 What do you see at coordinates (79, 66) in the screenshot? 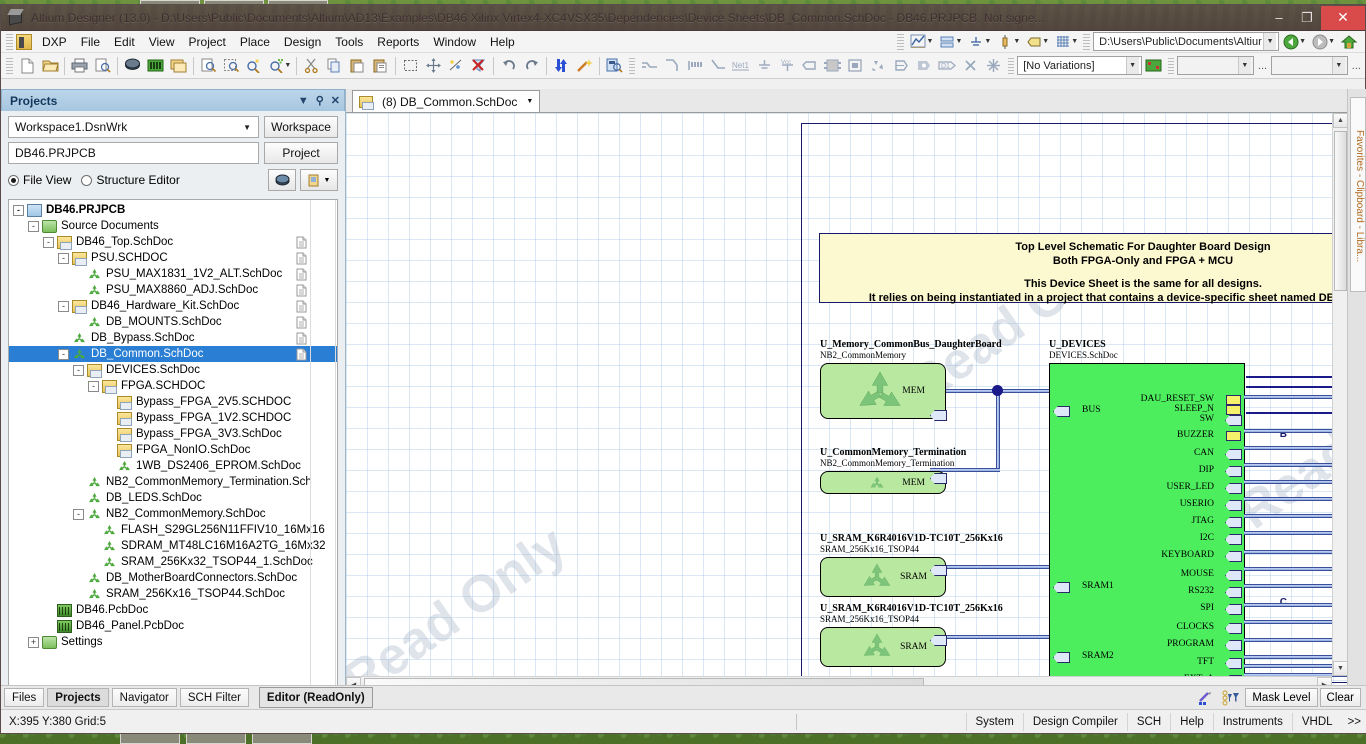
I see `print-icon` at bounding box center [79, 66].